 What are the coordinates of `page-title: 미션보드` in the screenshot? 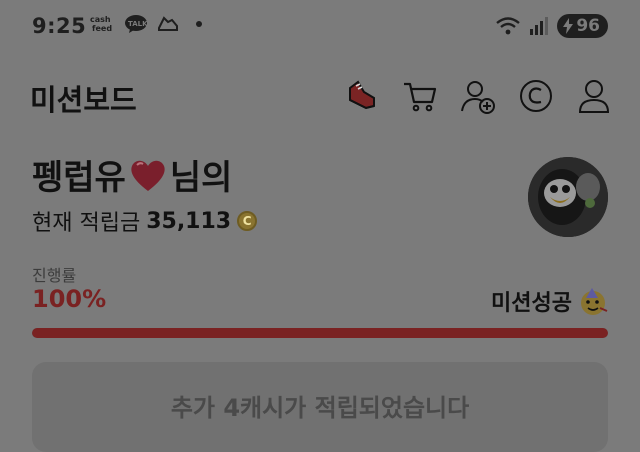 It's located at (83, 100).